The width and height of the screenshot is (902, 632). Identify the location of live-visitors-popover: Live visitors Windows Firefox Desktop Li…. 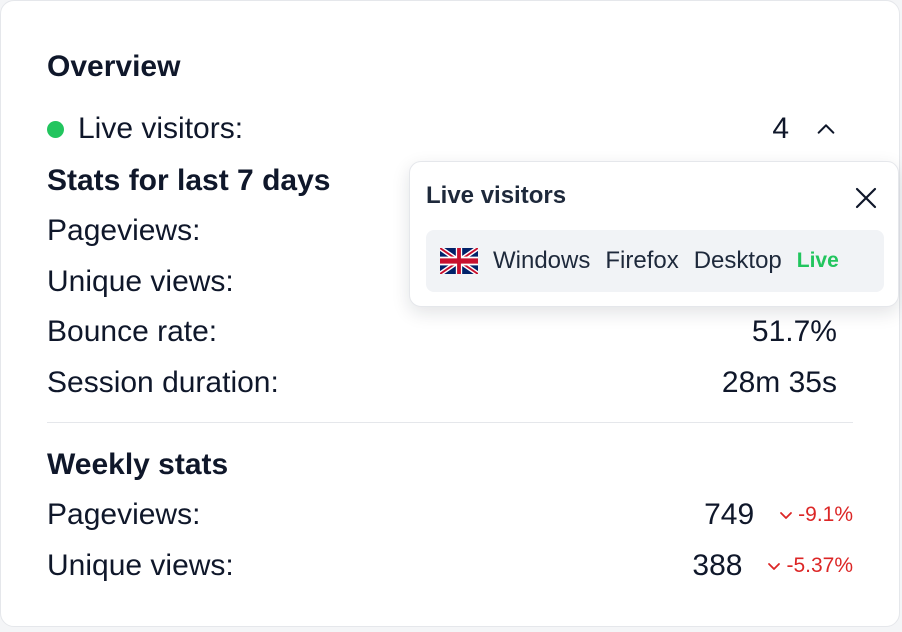
(654, 234).